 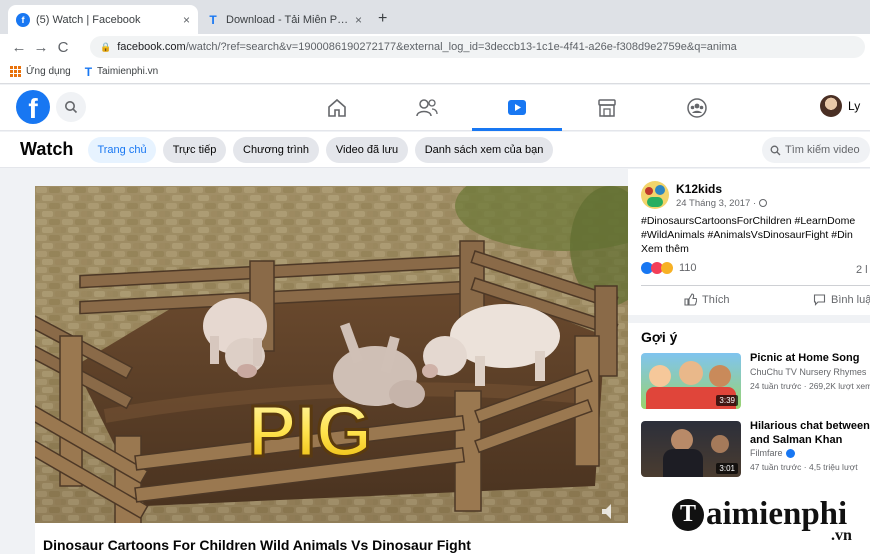 What do you see at coordinates (699, 189) in the screenshot?
I see `channel-name: K12kids` at bounding box center [699, 189].